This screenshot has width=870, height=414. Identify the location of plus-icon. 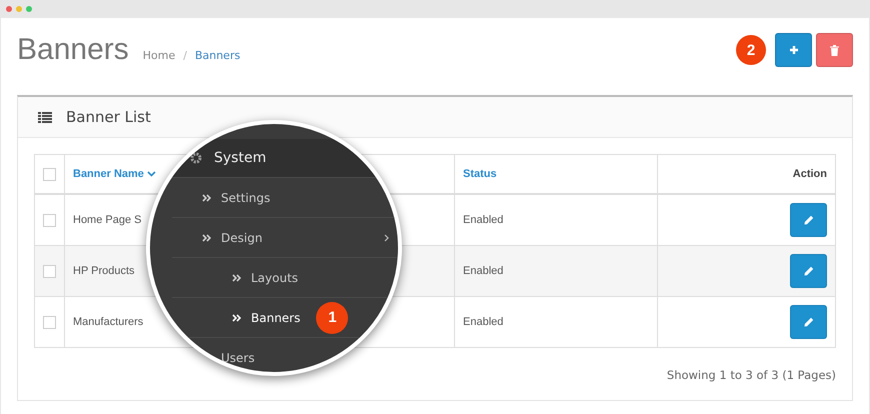
(793, 50).